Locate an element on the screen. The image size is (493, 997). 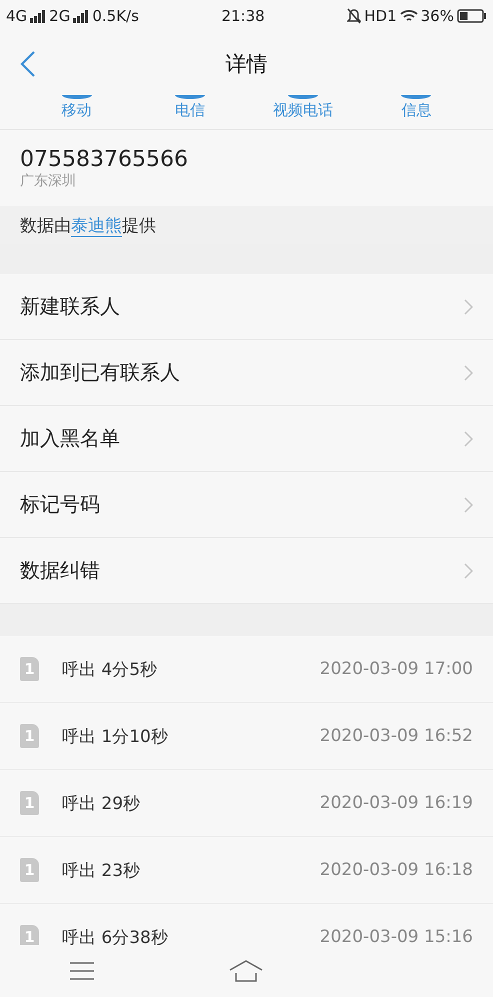
call-type-duration: 呼出 29秒 is located at coordinates (102, 803).